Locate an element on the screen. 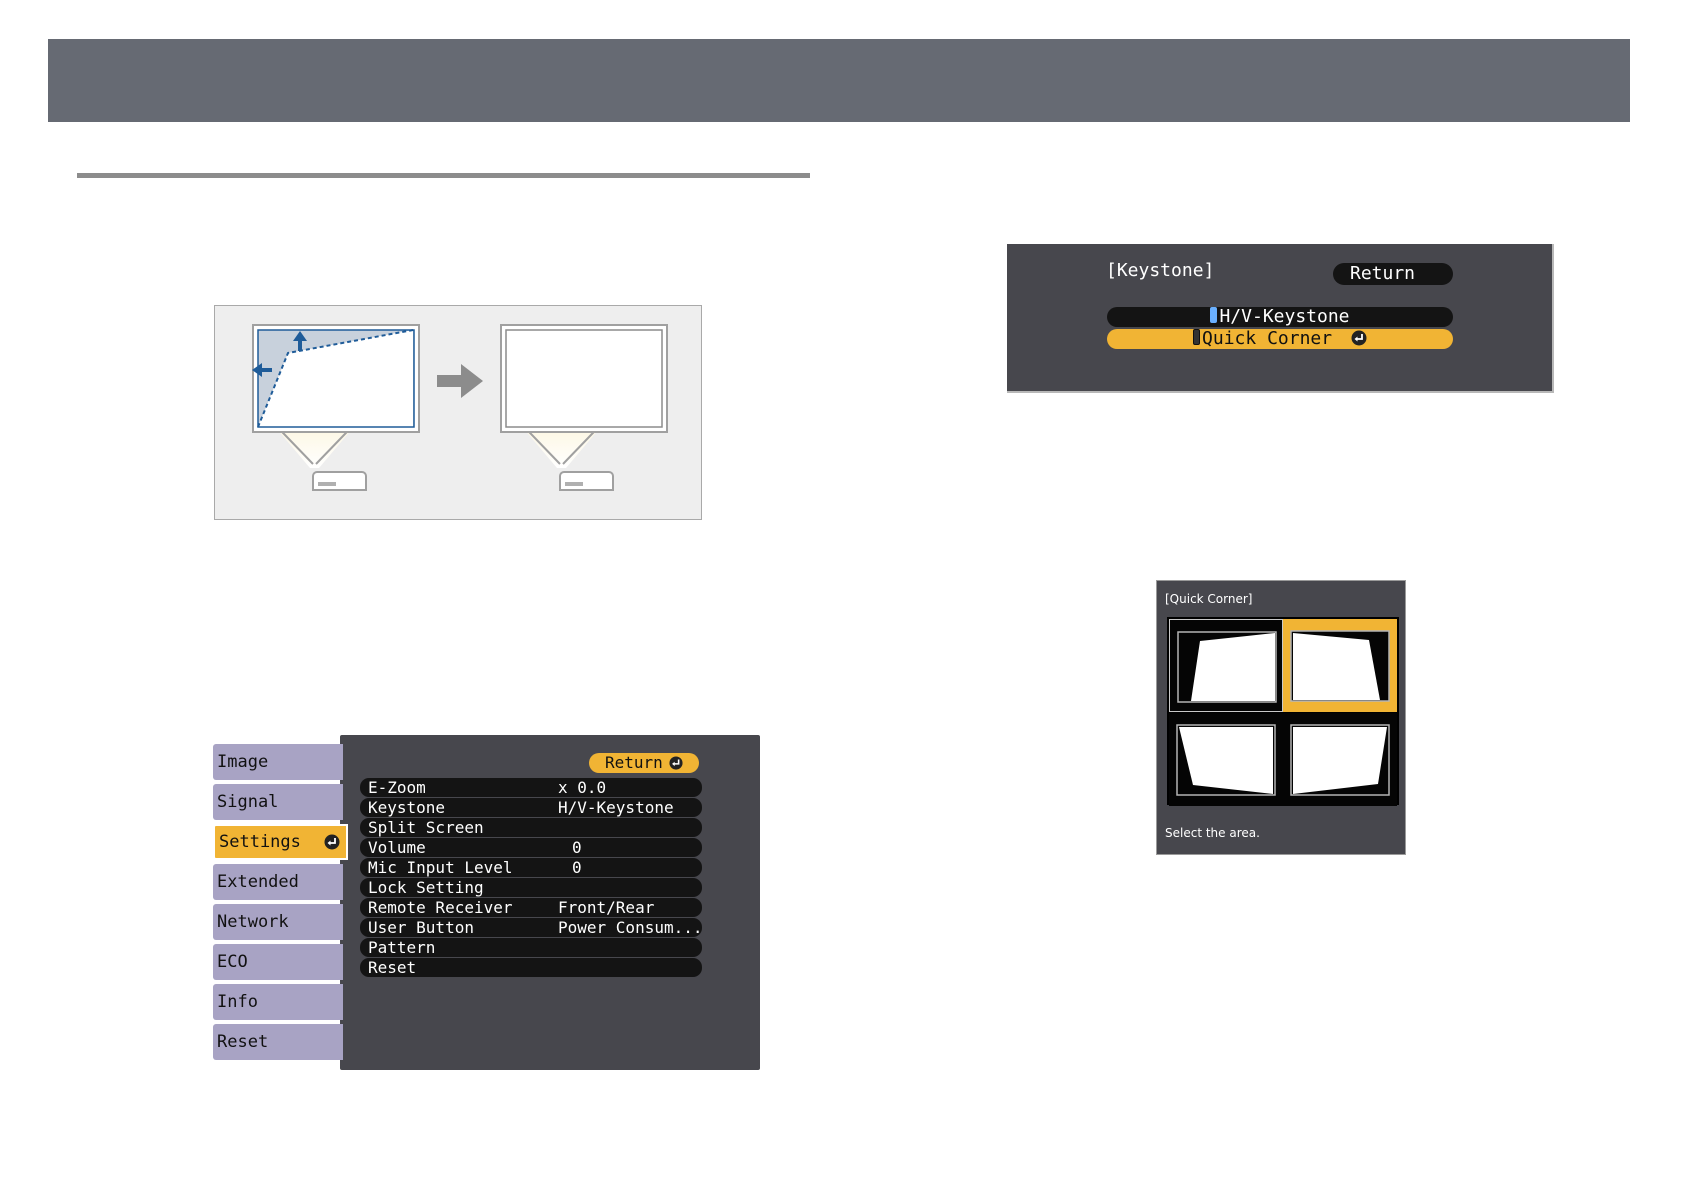 This screenshot has height=1190, width=1684. keystone-illustration is located at coordinates (458, 412).